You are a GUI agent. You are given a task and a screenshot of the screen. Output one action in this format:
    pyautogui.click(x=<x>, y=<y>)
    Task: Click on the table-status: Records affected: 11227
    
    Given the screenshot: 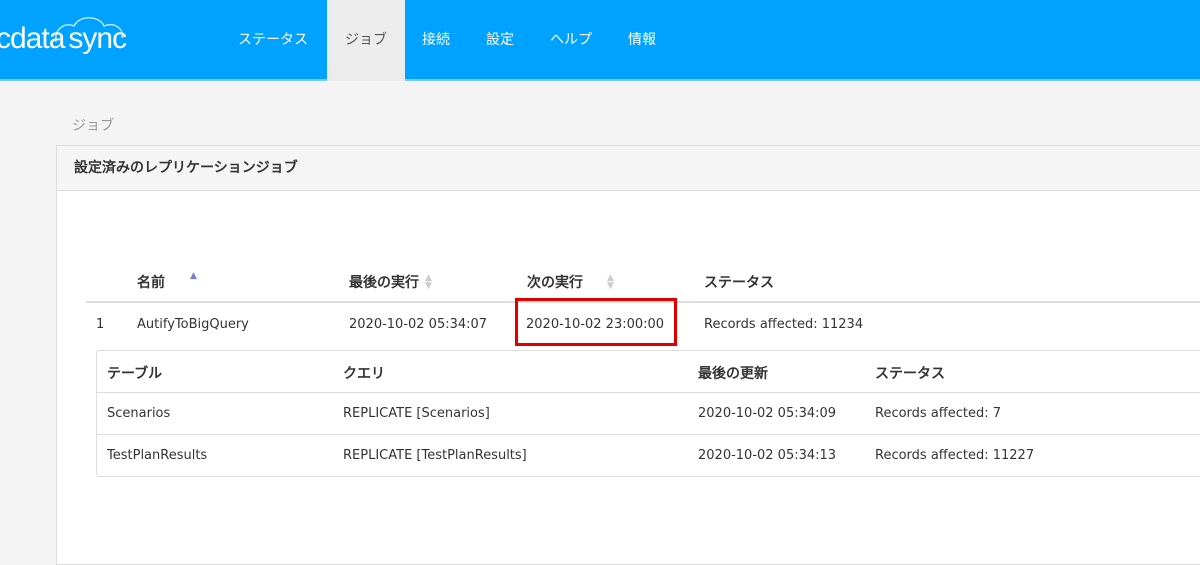 What is the action you would take?
    pyautogui.click(x=955, y=455)
    